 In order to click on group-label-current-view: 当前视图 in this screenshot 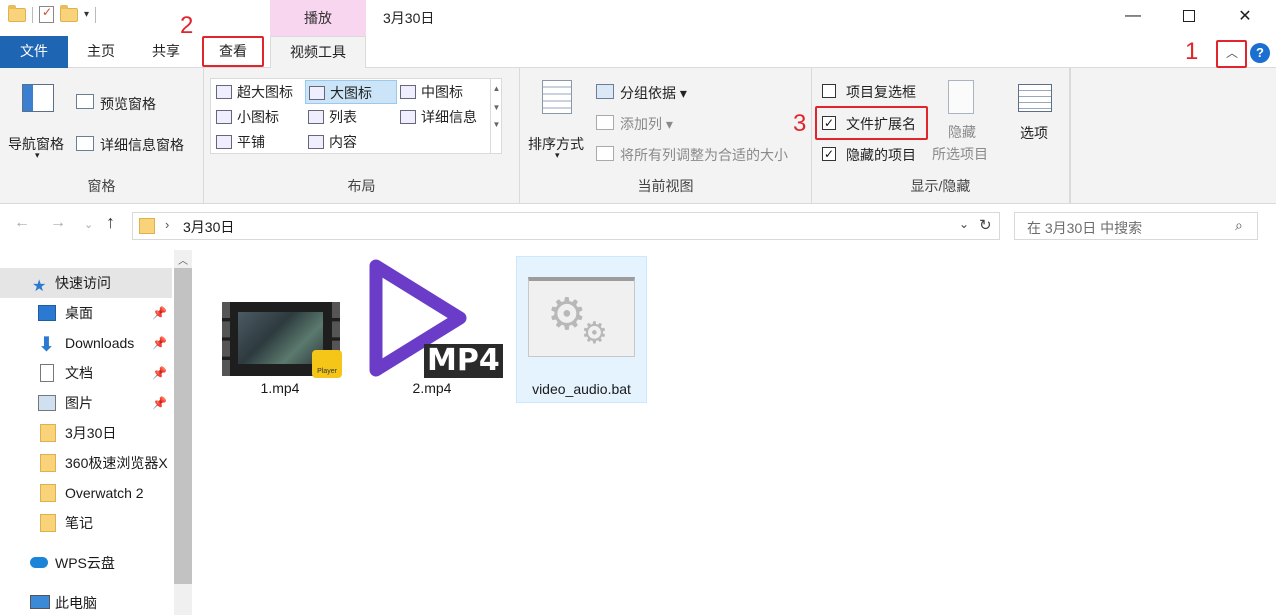, I will do `click(665, 186)`.